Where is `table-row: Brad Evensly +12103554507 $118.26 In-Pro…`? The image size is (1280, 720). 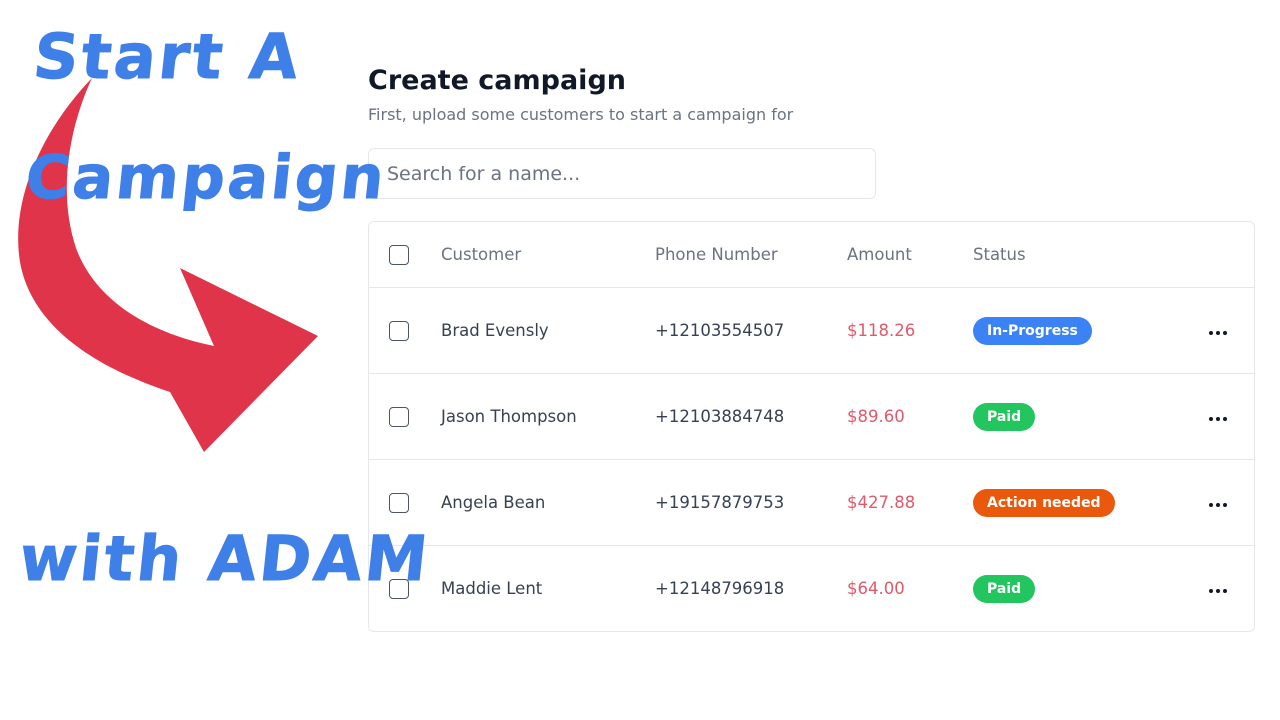 table-row: Brad Evensly +12103554507 $118.26 In-Pro… is located at coordinates (811, 330).